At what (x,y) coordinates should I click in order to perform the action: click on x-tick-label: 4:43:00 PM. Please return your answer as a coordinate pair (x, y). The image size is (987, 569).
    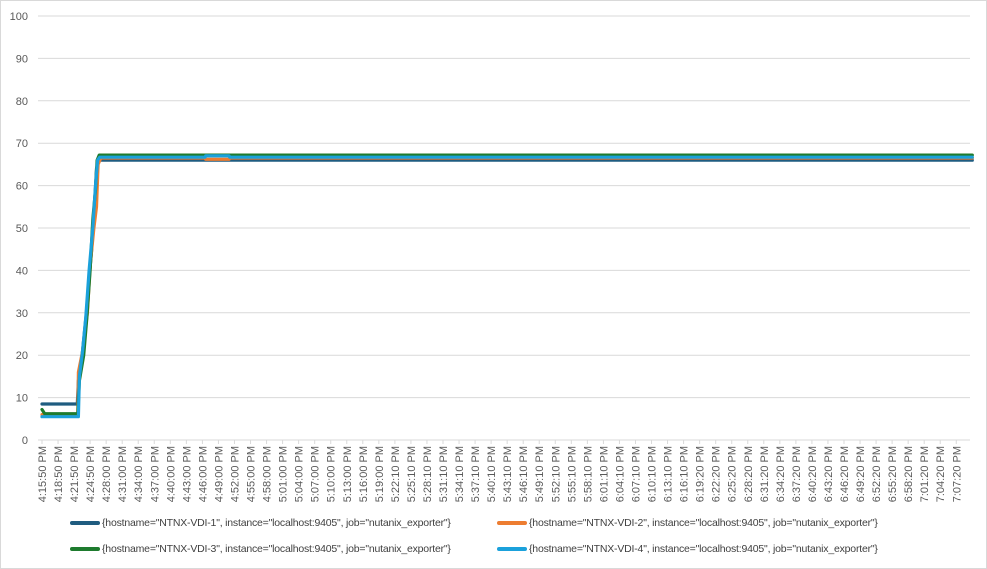
    Looking at the image, I should click on (187, 474).